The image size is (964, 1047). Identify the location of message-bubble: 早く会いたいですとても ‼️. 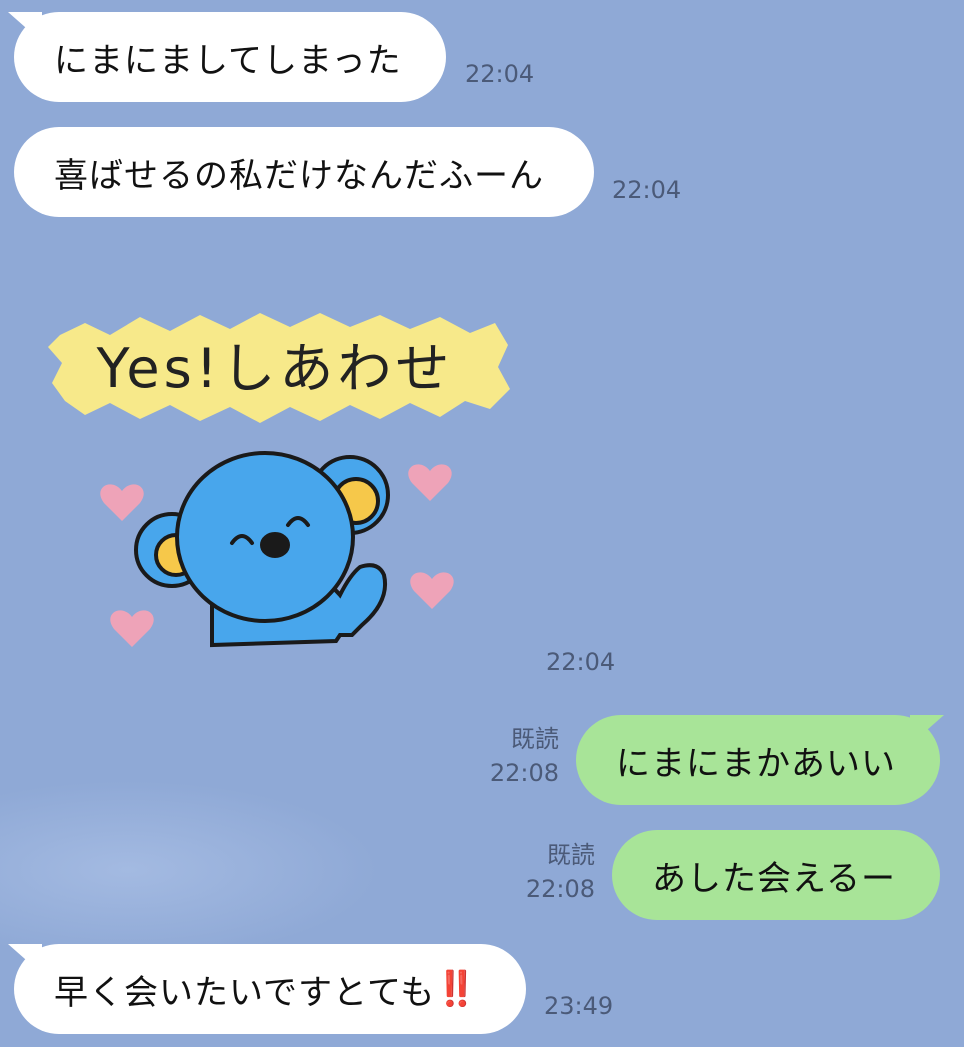
(270, 989).